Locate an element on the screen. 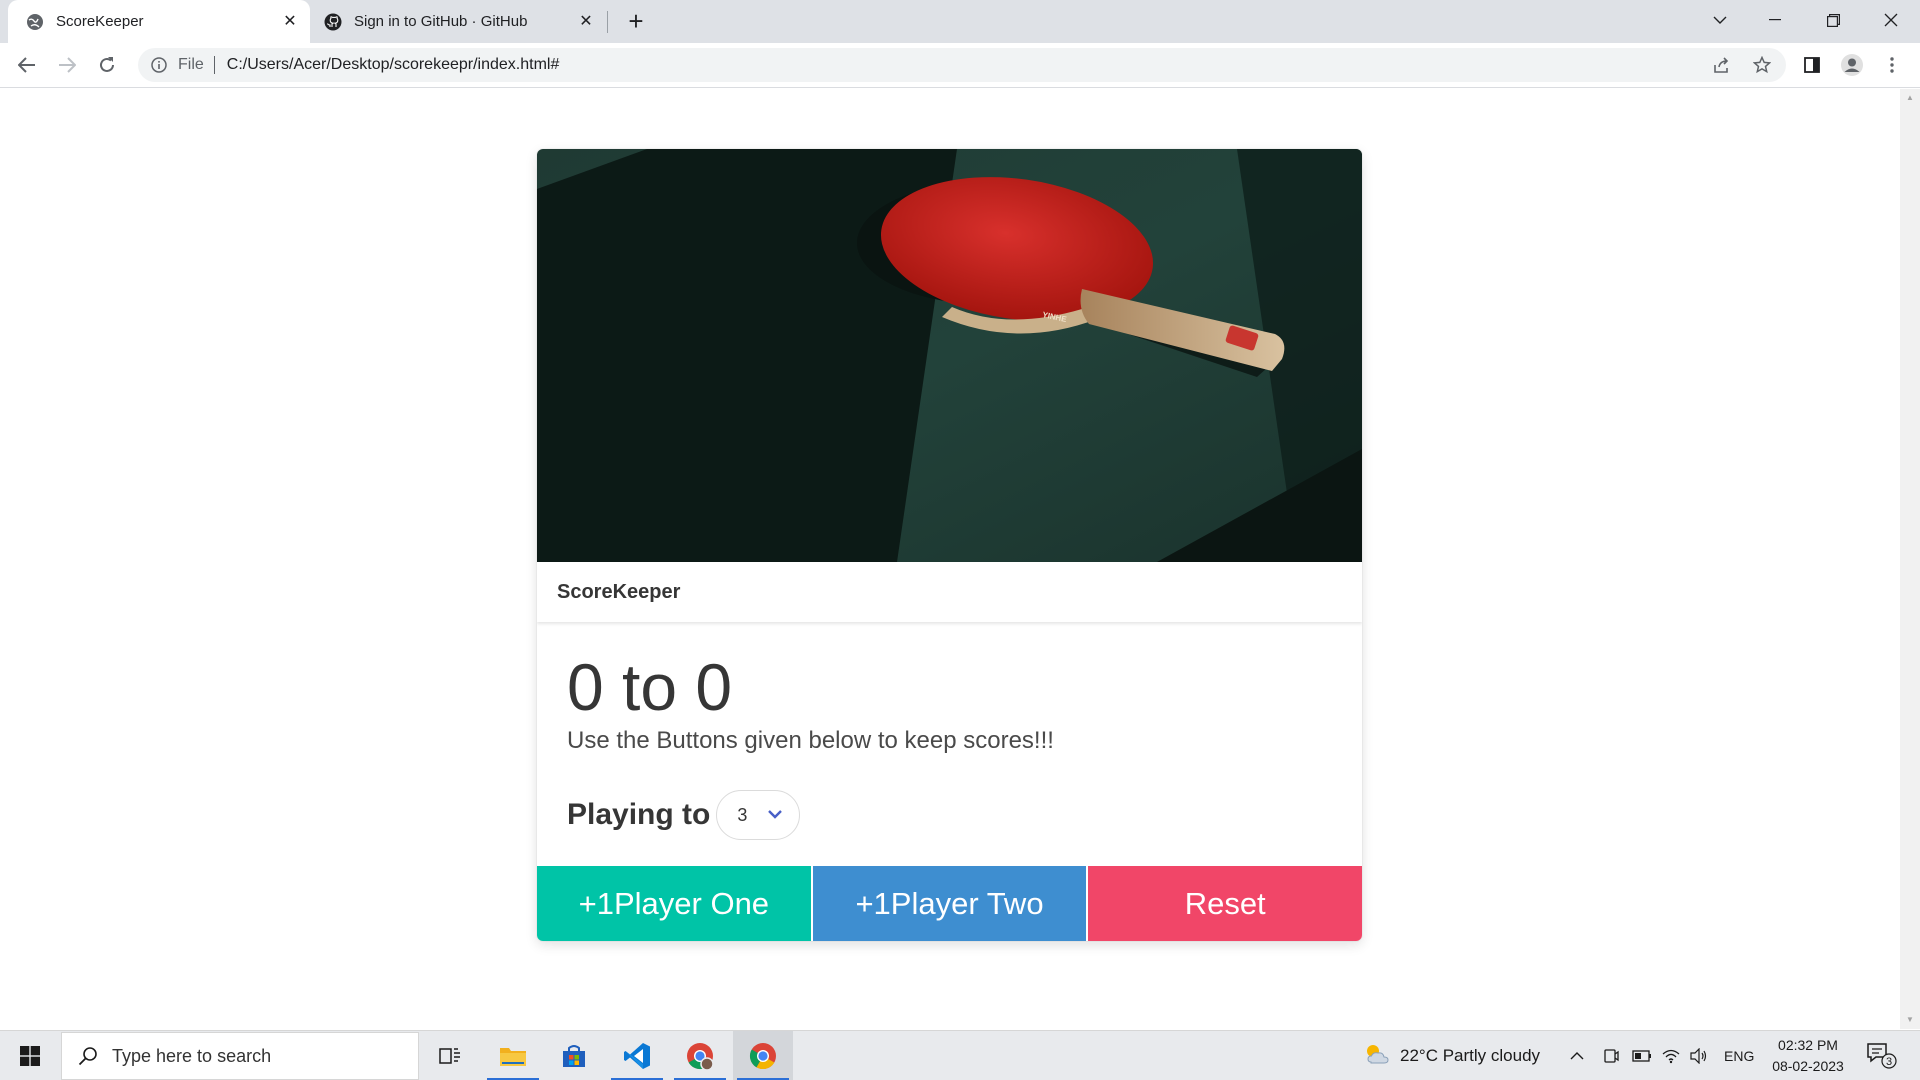 The image size is (1920, 1080). playing-to-select: 3 is located at coordinates (758, 815).